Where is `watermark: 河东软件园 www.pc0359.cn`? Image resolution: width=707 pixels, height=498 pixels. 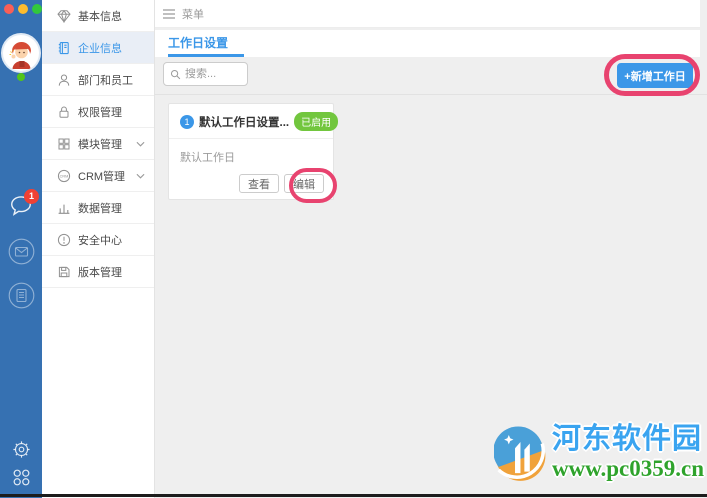 watermark: 河东软件园 www.pc0359.cn is located at coordinates (599, 457).